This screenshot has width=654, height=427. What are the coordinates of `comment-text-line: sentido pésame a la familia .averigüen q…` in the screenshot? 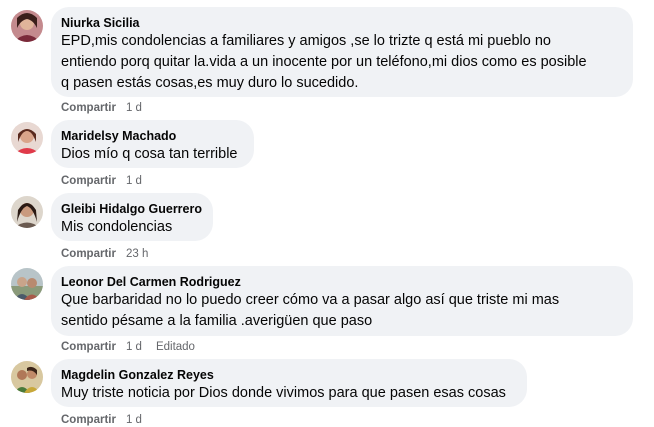 It's located at (217, 321).